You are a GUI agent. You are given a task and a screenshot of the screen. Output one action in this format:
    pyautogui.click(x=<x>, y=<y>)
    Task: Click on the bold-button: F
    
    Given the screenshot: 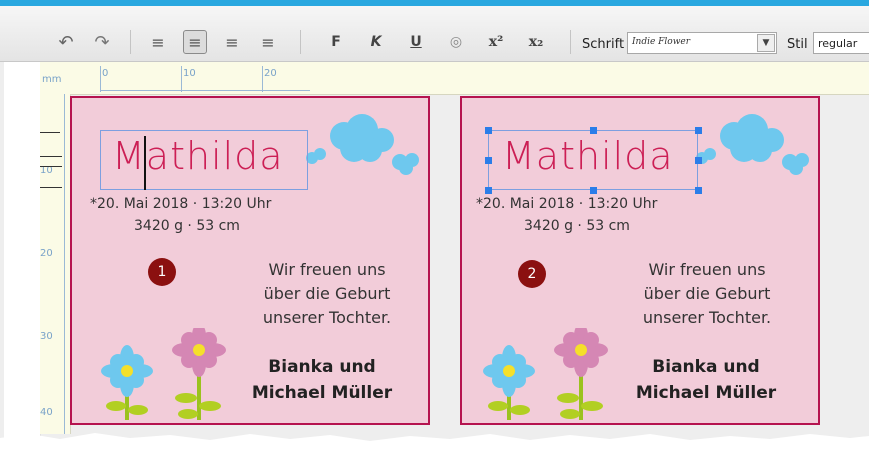 What is the action you would take?
    pyautogui.click(x=336, y=42)
    